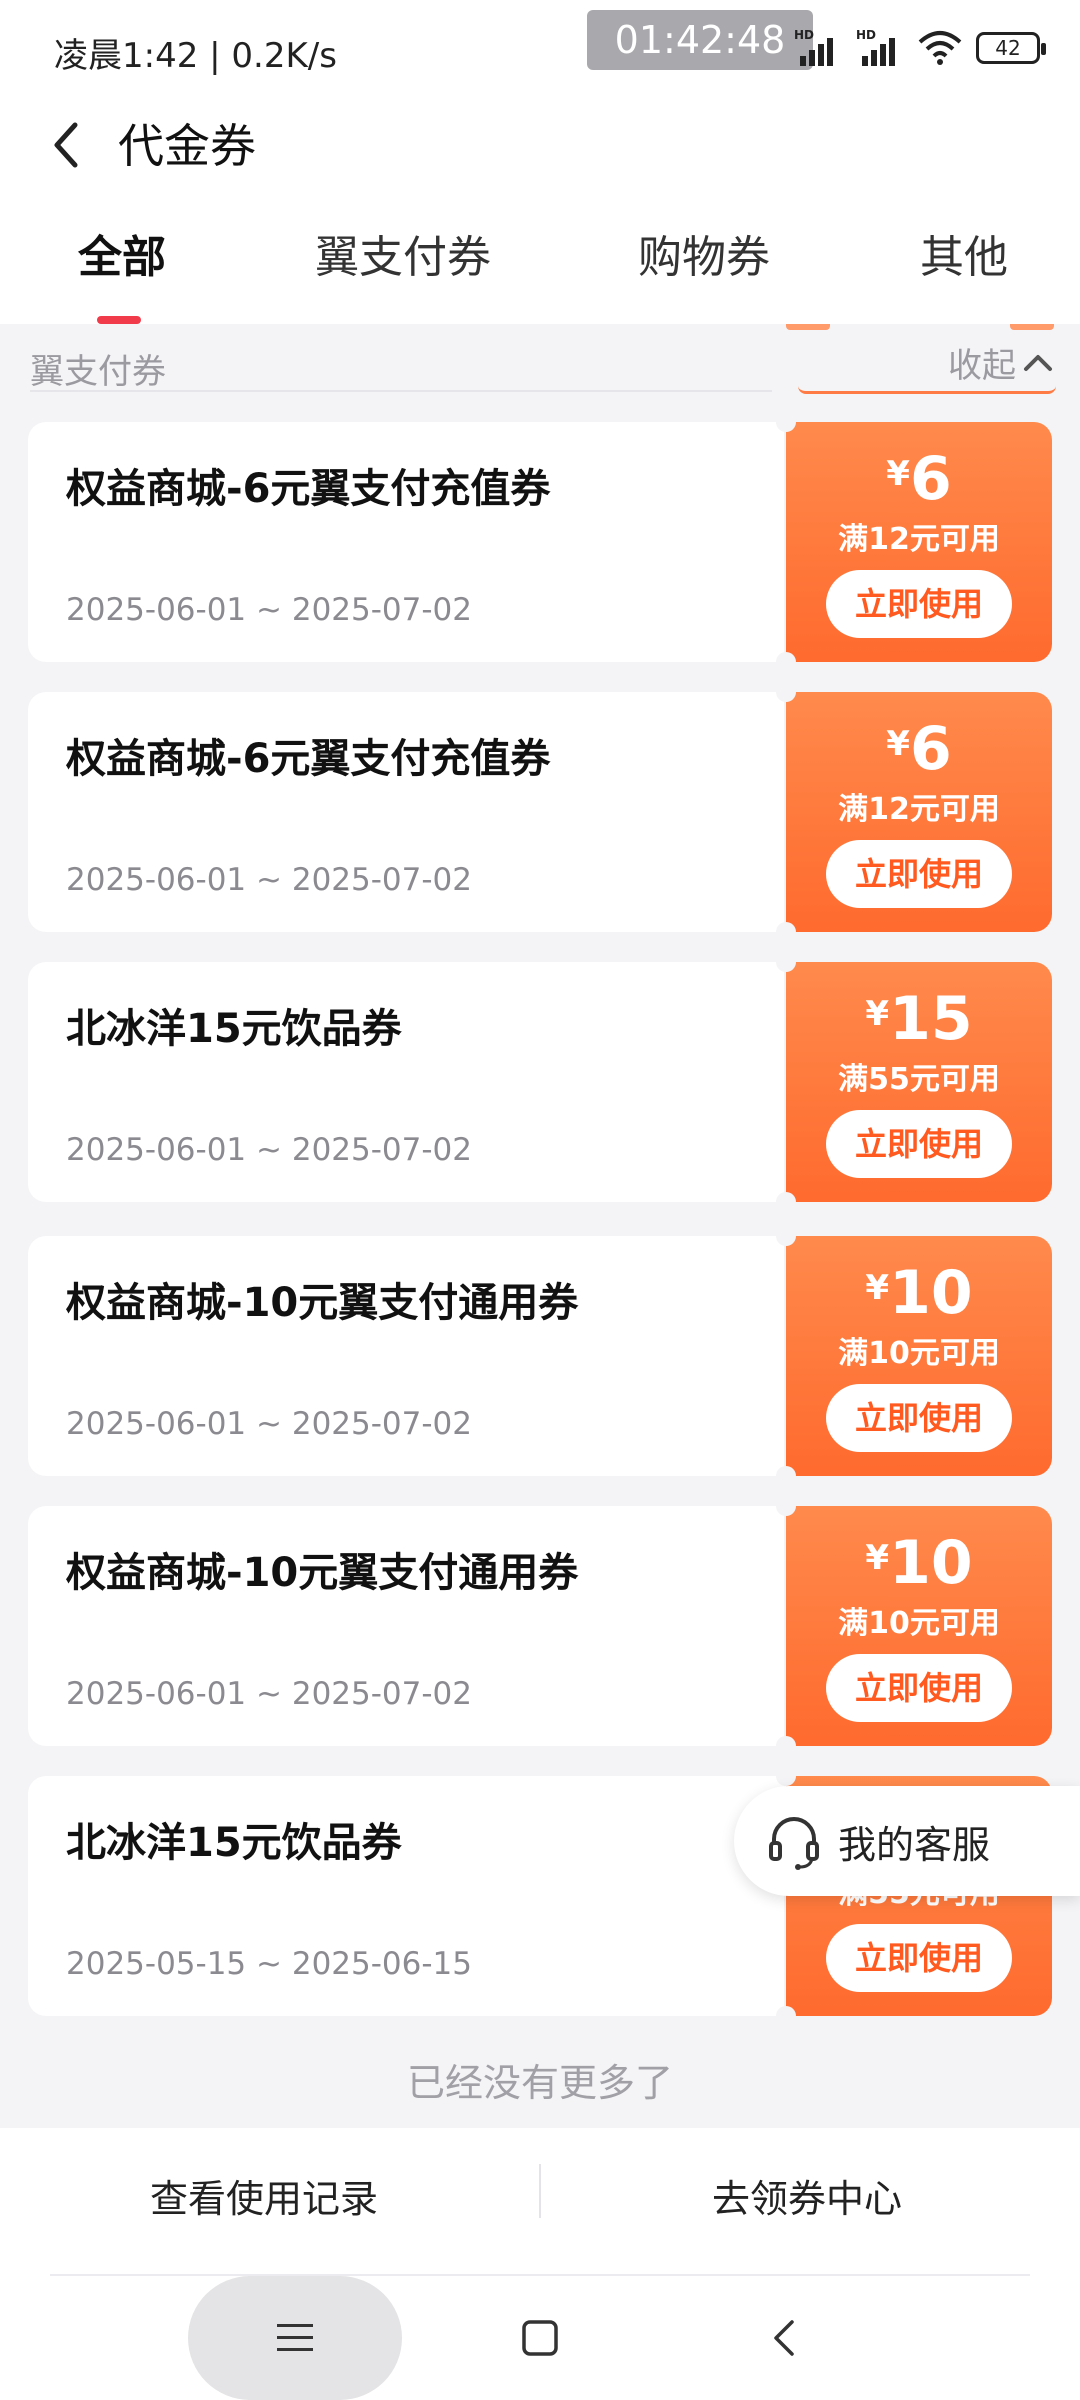 The image size is (1080, 2400). I want to click on coupon-condition: 满55元可用, so click(919, 1079).